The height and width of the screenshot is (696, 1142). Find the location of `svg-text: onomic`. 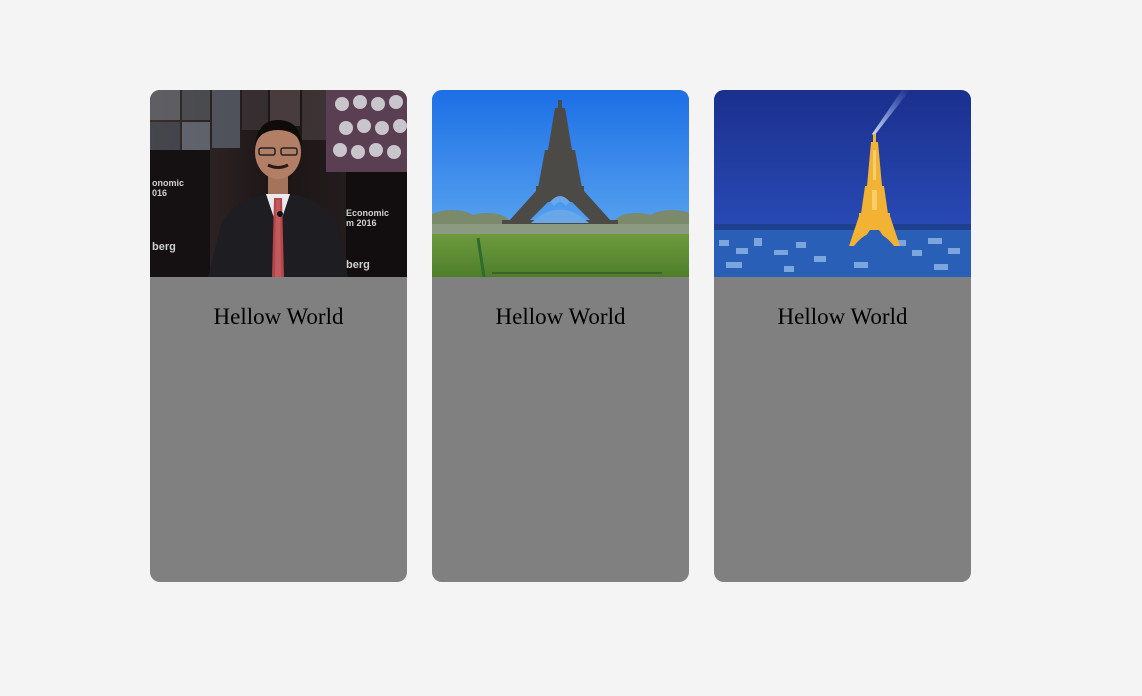

svg-text: onomic is located at coordinates (168, 183).